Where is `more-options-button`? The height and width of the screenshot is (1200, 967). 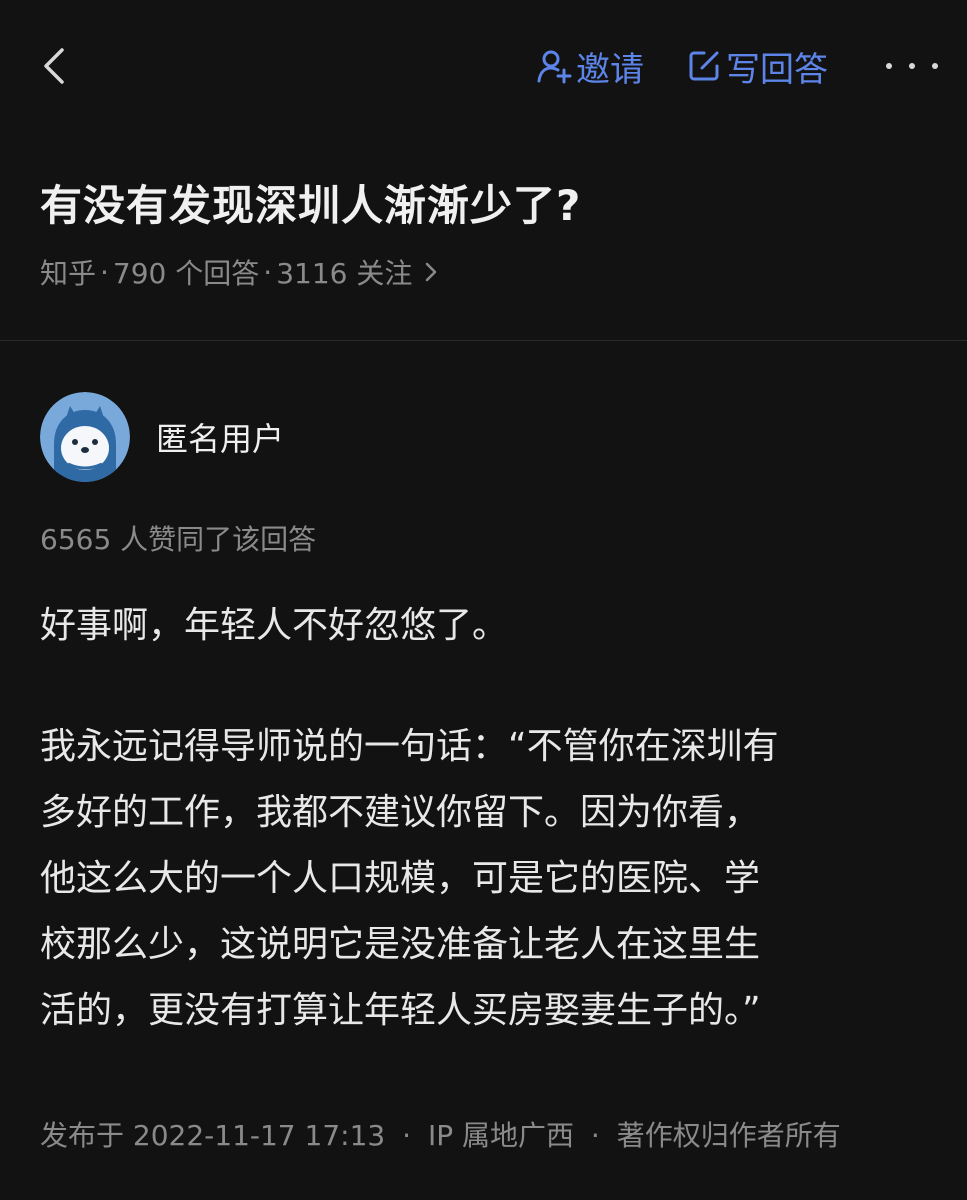 more-options-button is located at coordinates (912, 66).